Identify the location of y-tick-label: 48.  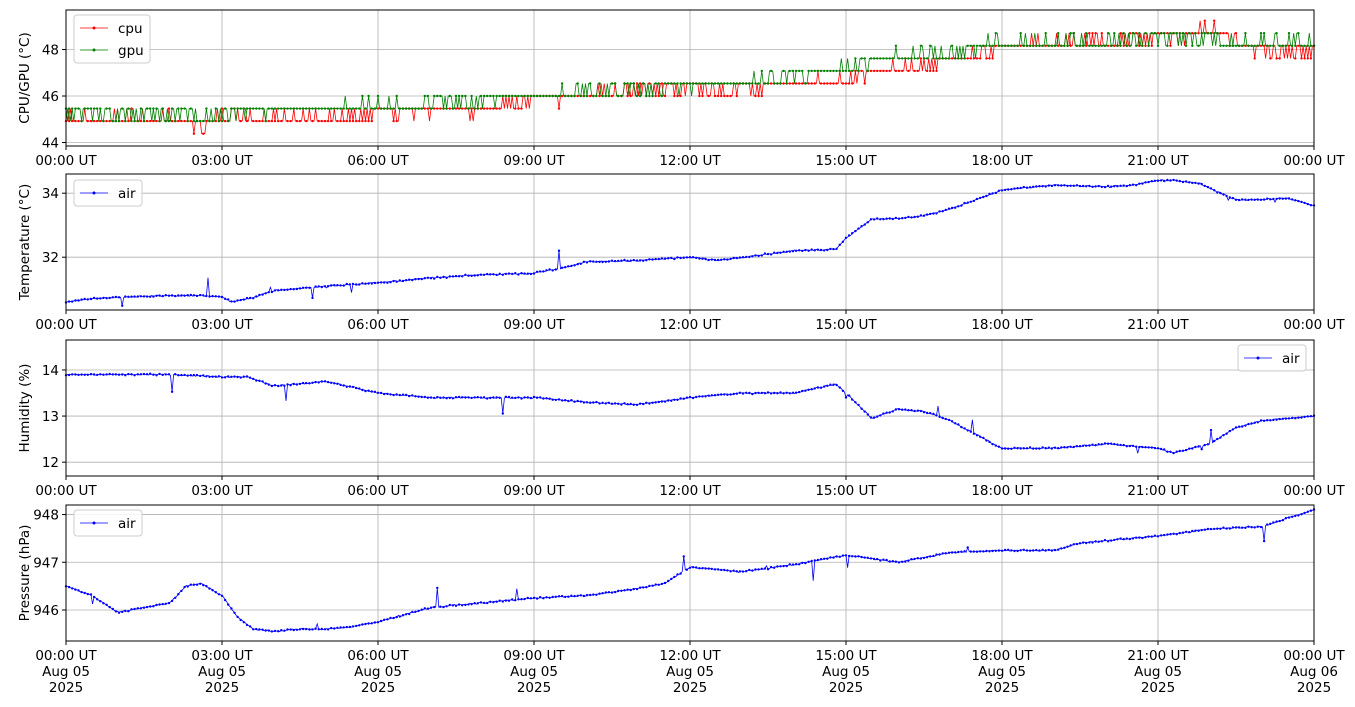
(50, 51).